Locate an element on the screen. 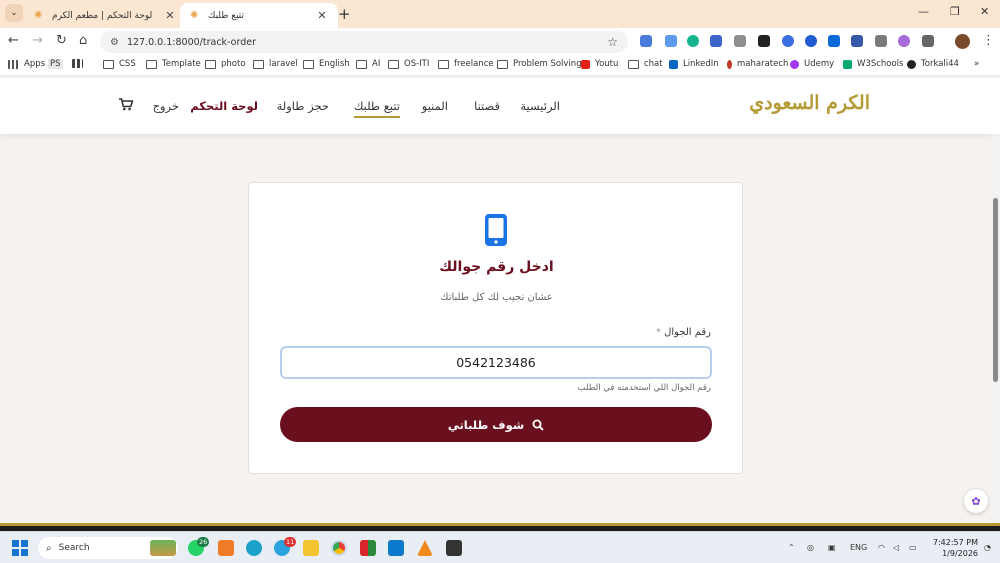 The height and width of the screenshot is (563, 1000). cart-icon is located at coordinates (126, 104).